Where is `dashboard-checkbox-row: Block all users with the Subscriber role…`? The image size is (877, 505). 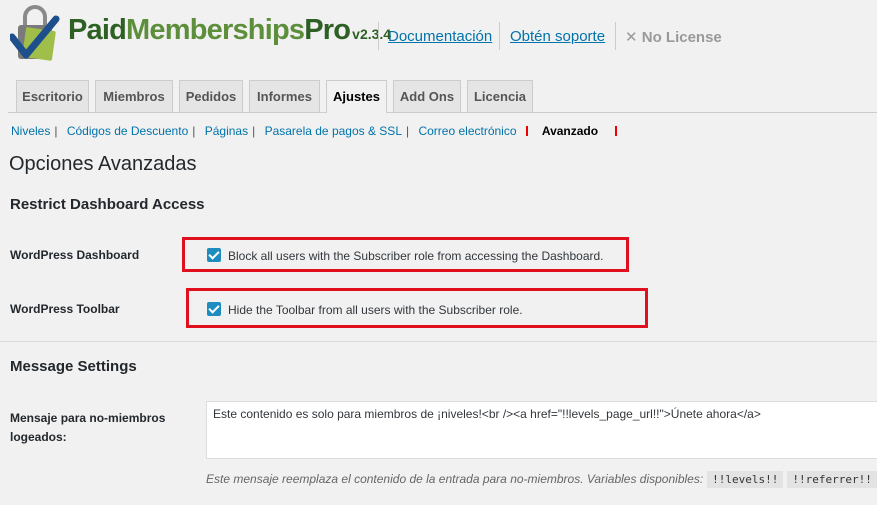
dashboard-checkbox-row: Block all users with the Subscriber role… is located at coordinates (405, 256).